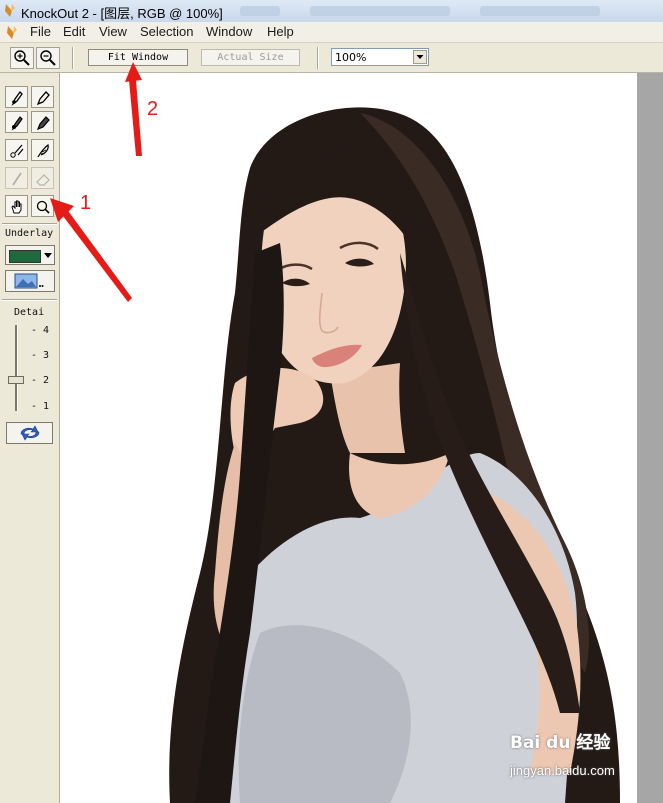  I want to click on eraser-icon, so click(43, 180).